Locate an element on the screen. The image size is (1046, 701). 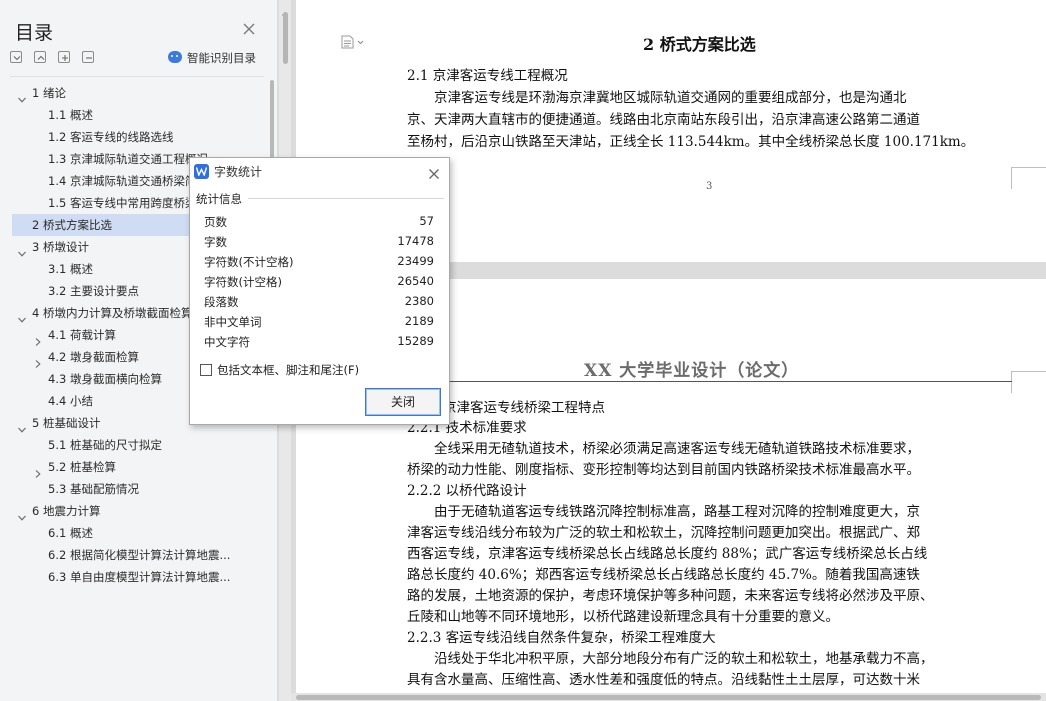
toc-item: 1 绪论 is located at coordinates (137, 93).